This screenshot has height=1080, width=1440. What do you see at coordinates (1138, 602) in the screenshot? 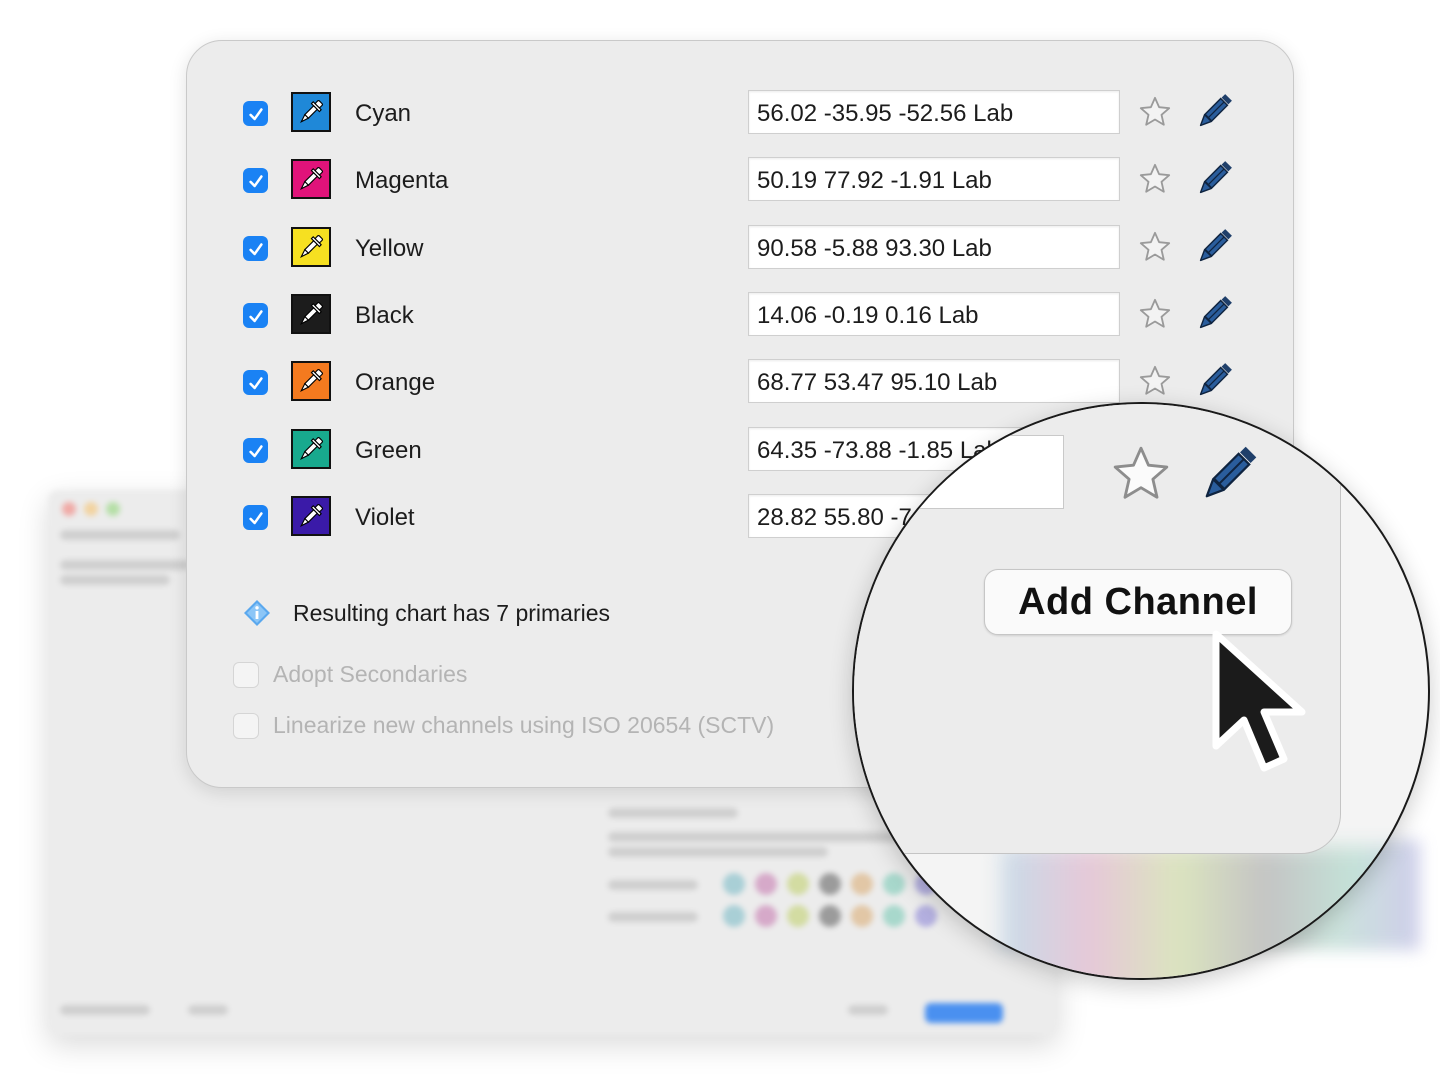
I see `add-channel-button: Add Channel` at bounding box center [1138, 602].